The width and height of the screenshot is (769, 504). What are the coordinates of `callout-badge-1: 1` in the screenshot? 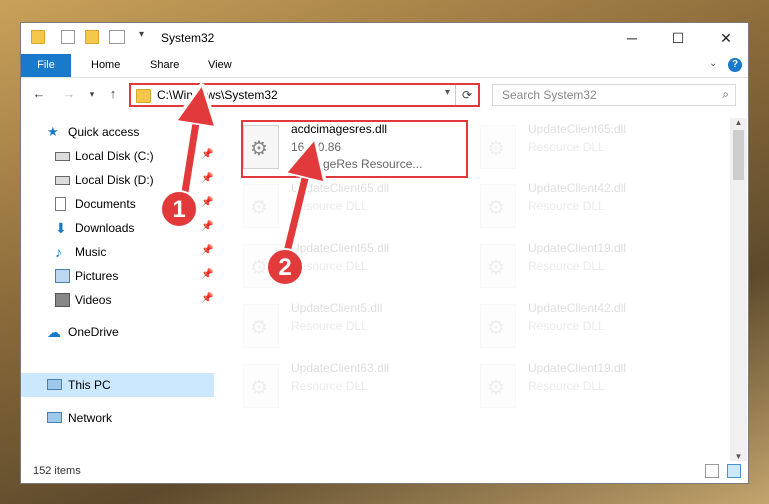 It's located at (179, 209).